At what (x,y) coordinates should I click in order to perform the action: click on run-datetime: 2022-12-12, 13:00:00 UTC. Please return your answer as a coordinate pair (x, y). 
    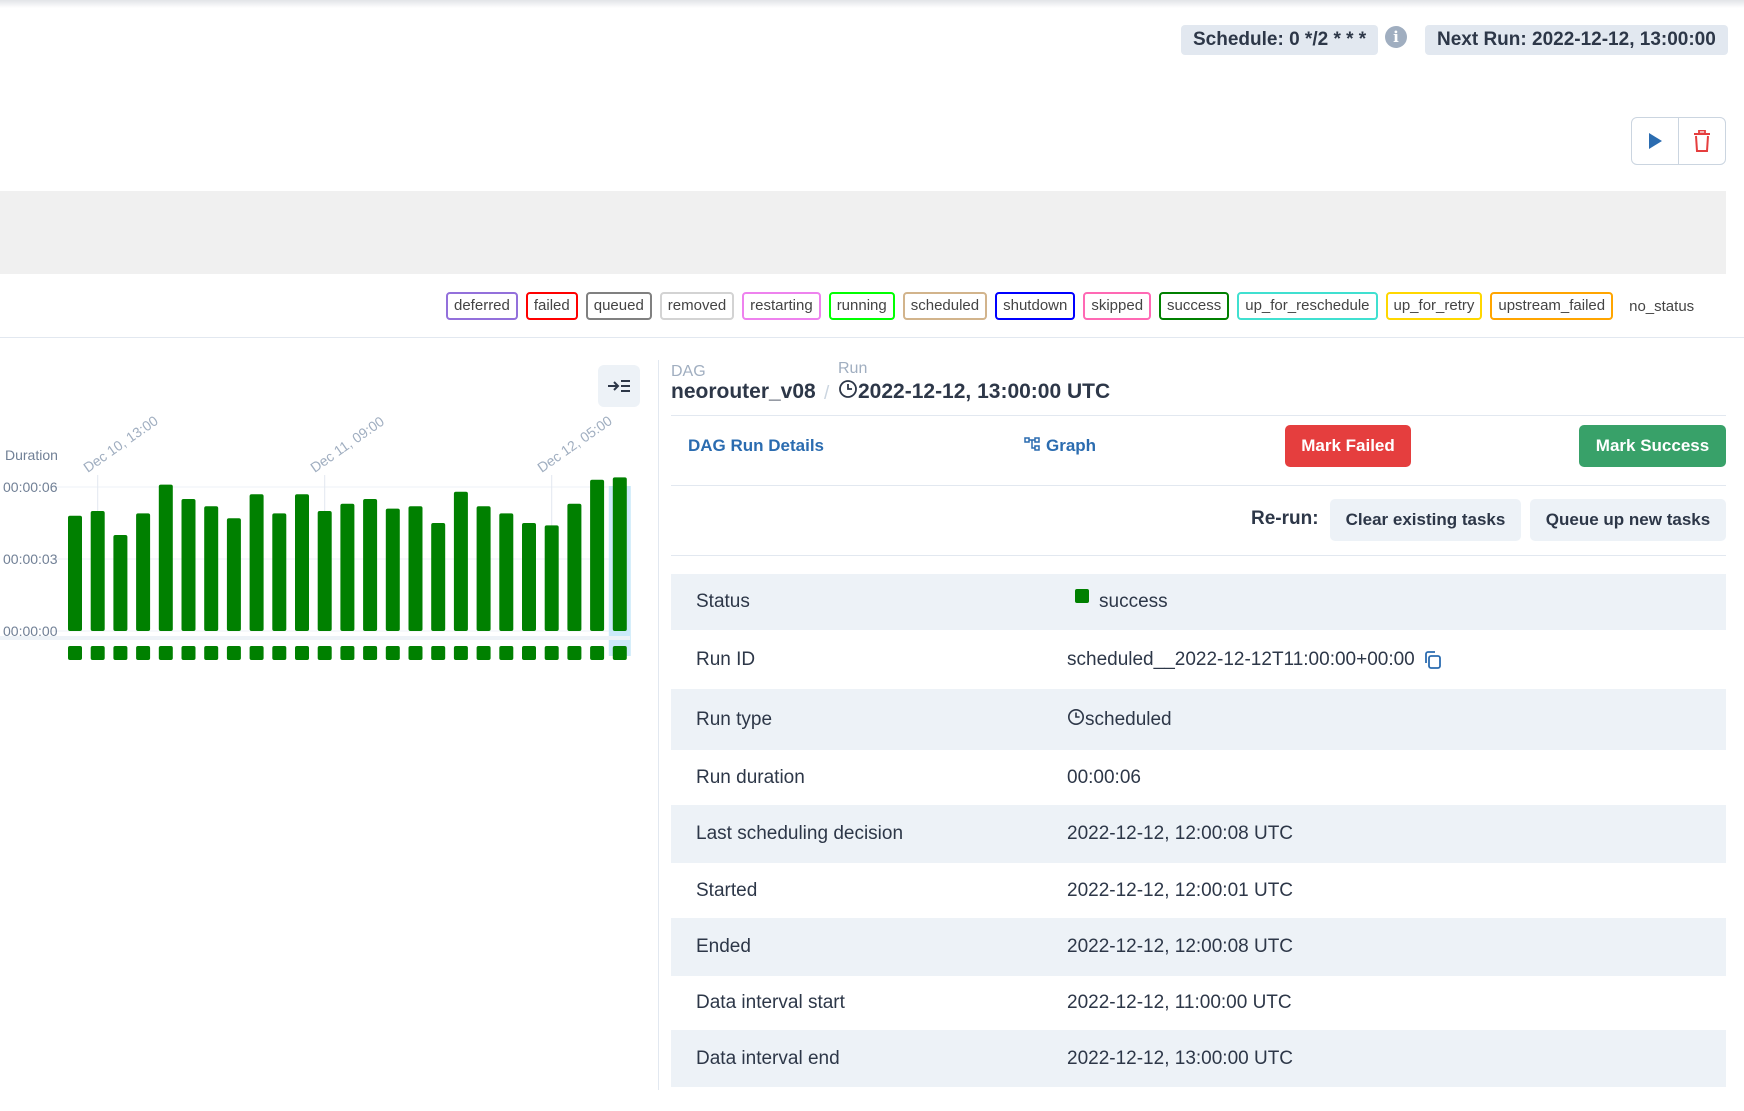
    Looking at the image, I should click on (984, 391).